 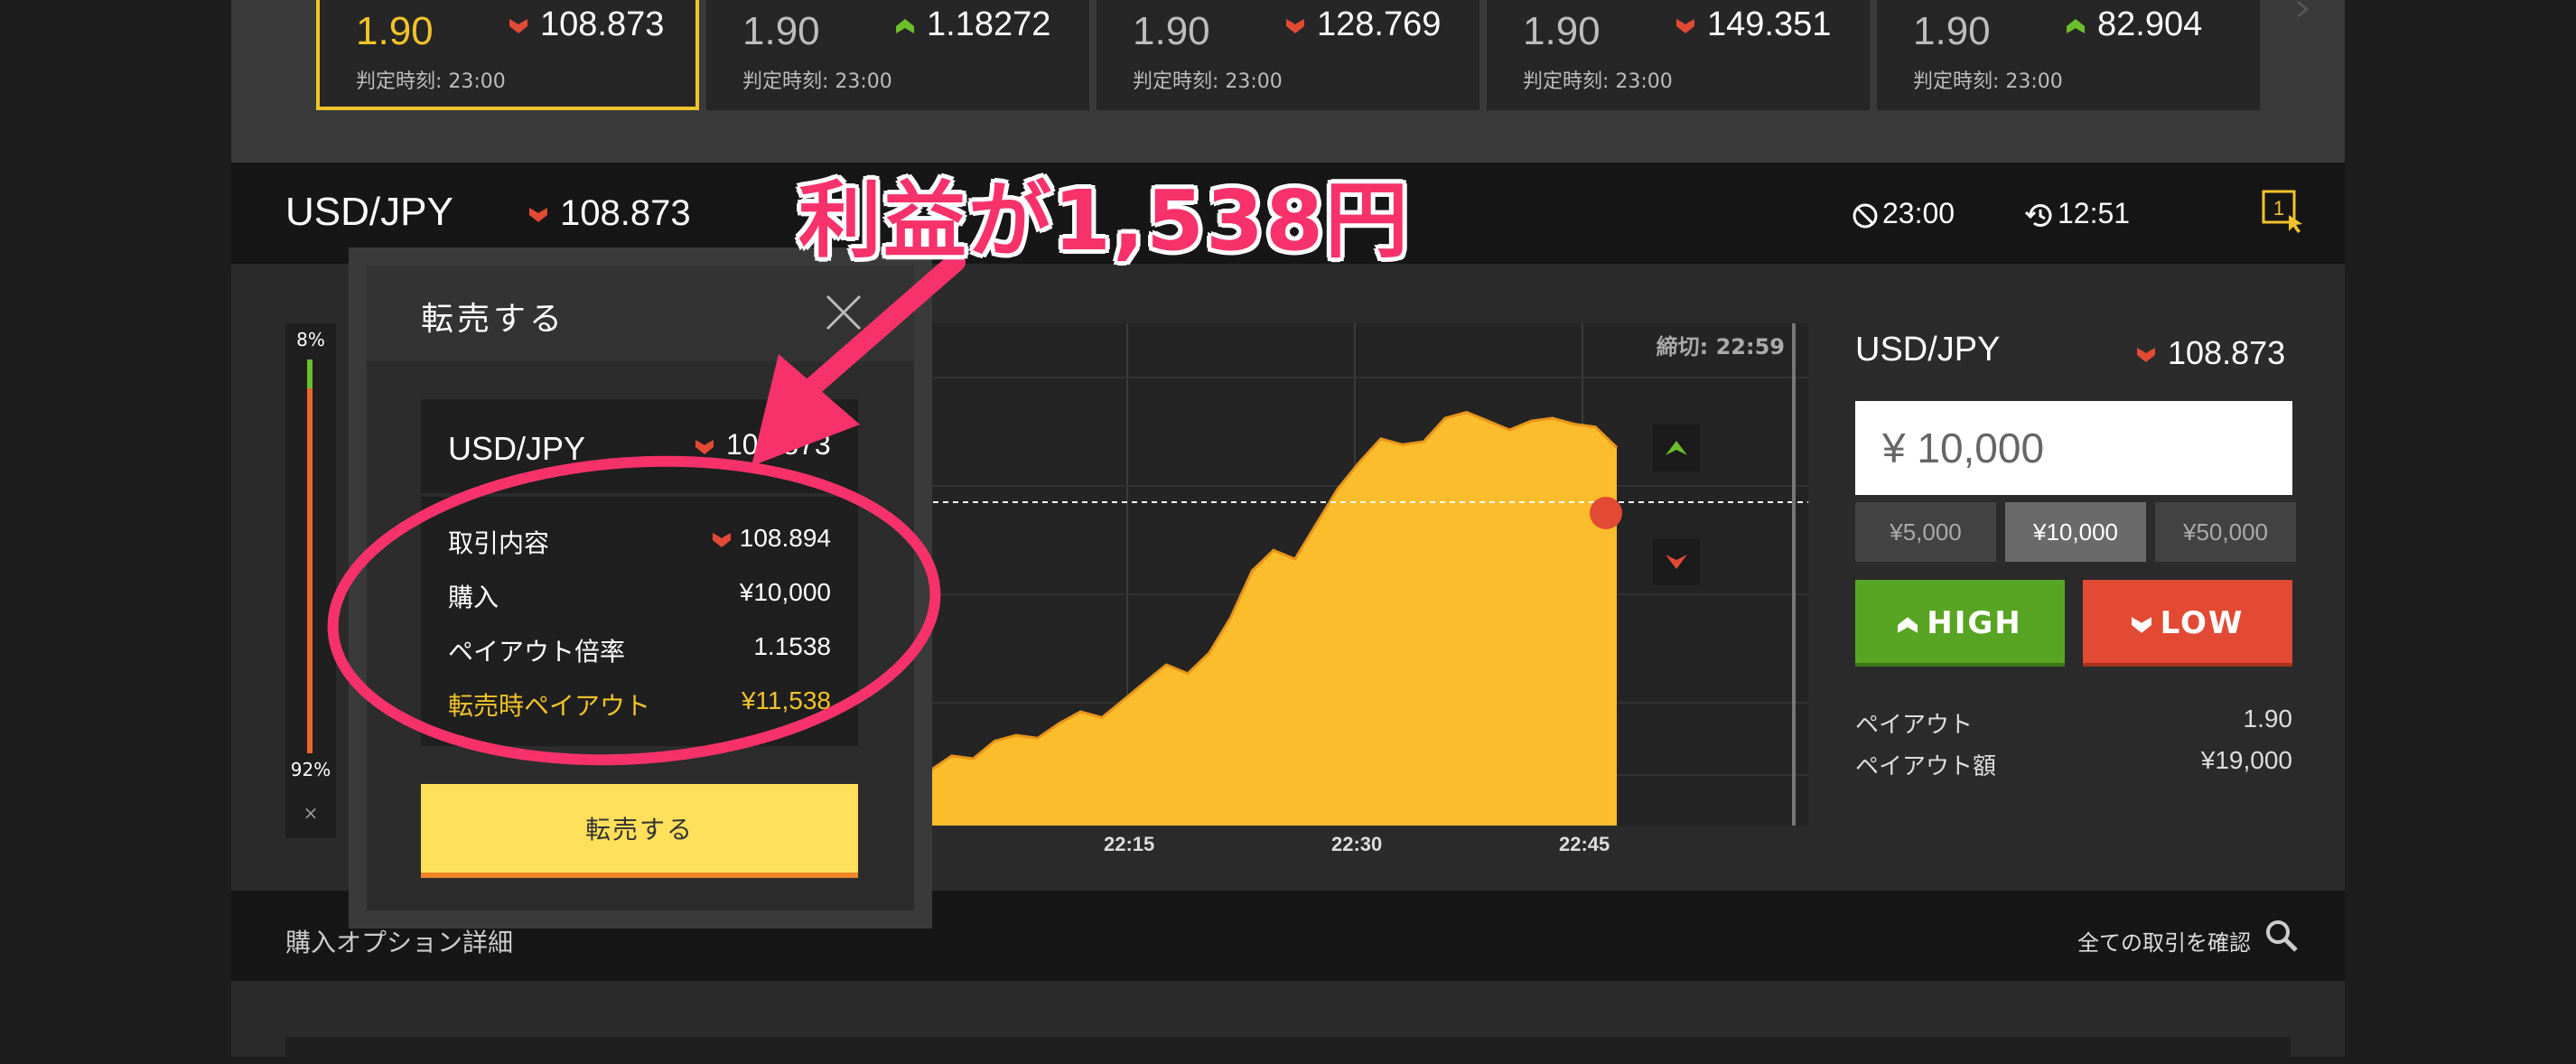 What do you see at coordinates (473, 597) in the screenshot?
I see `resell-row-label: 購入` at bounding box center [473, 597].